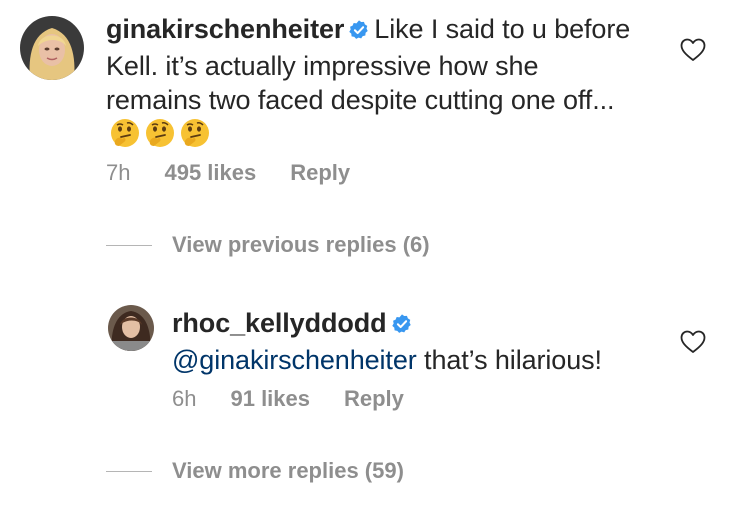 The height and width of the screenshot is (510, 750). I want to click on comment-body: that’s hilarious!, so click(509, 360).